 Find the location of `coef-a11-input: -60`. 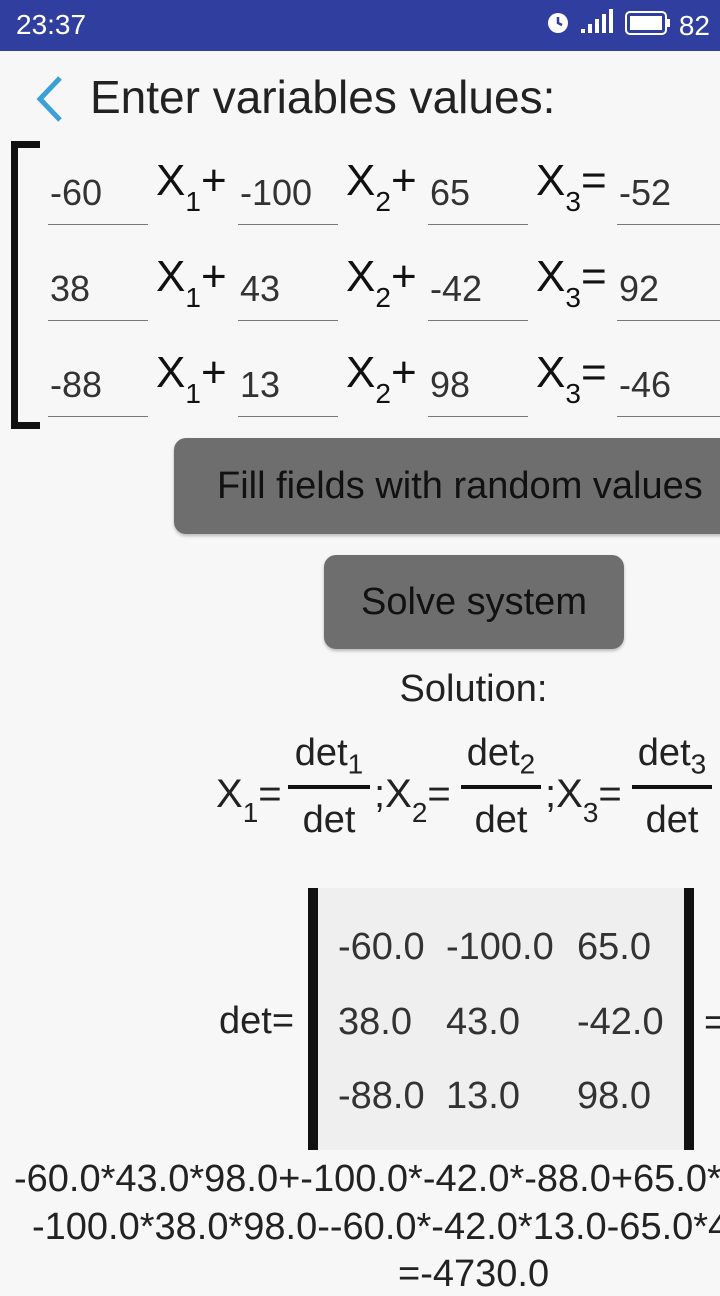

coef-a11-input: -60 is located at coordinates (98, 192).